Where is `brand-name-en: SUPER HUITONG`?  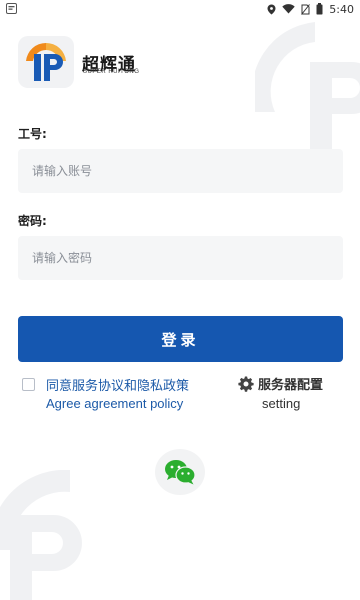 brand-name-en: SUPER HUITONG is located at coordinates (111, 72).